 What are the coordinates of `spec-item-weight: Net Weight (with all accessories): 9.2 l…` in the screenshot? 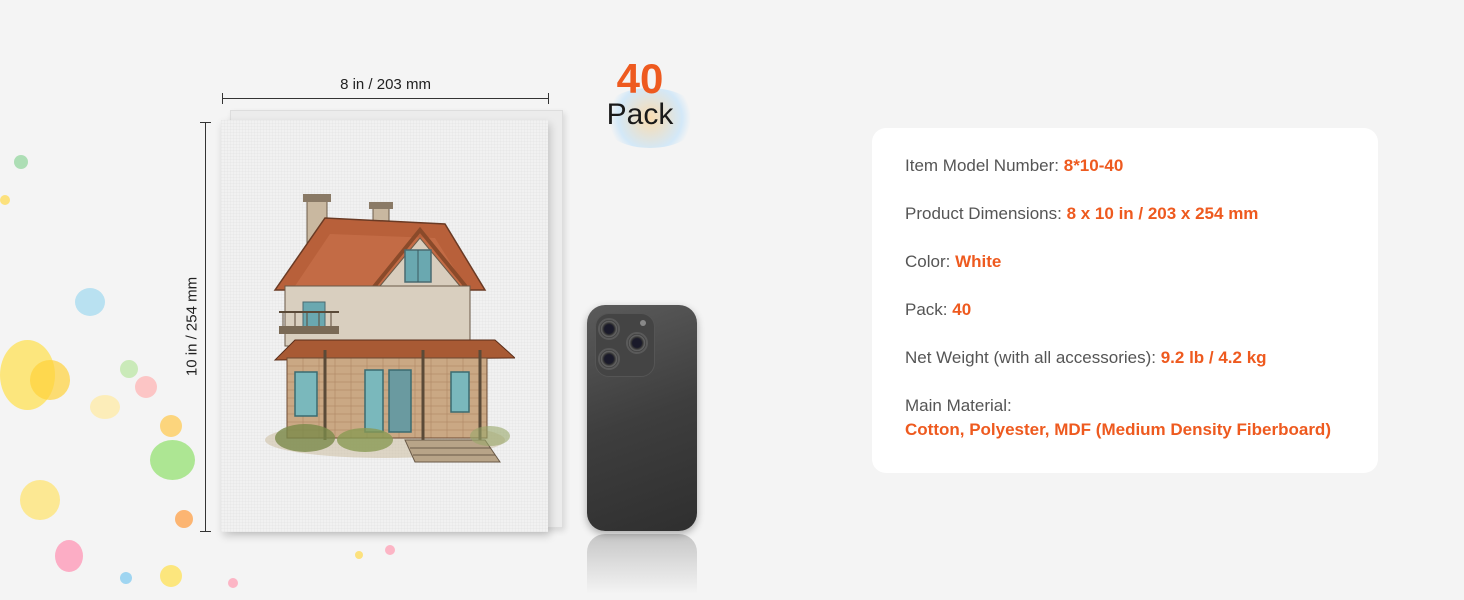 It's located at (1086, 358).